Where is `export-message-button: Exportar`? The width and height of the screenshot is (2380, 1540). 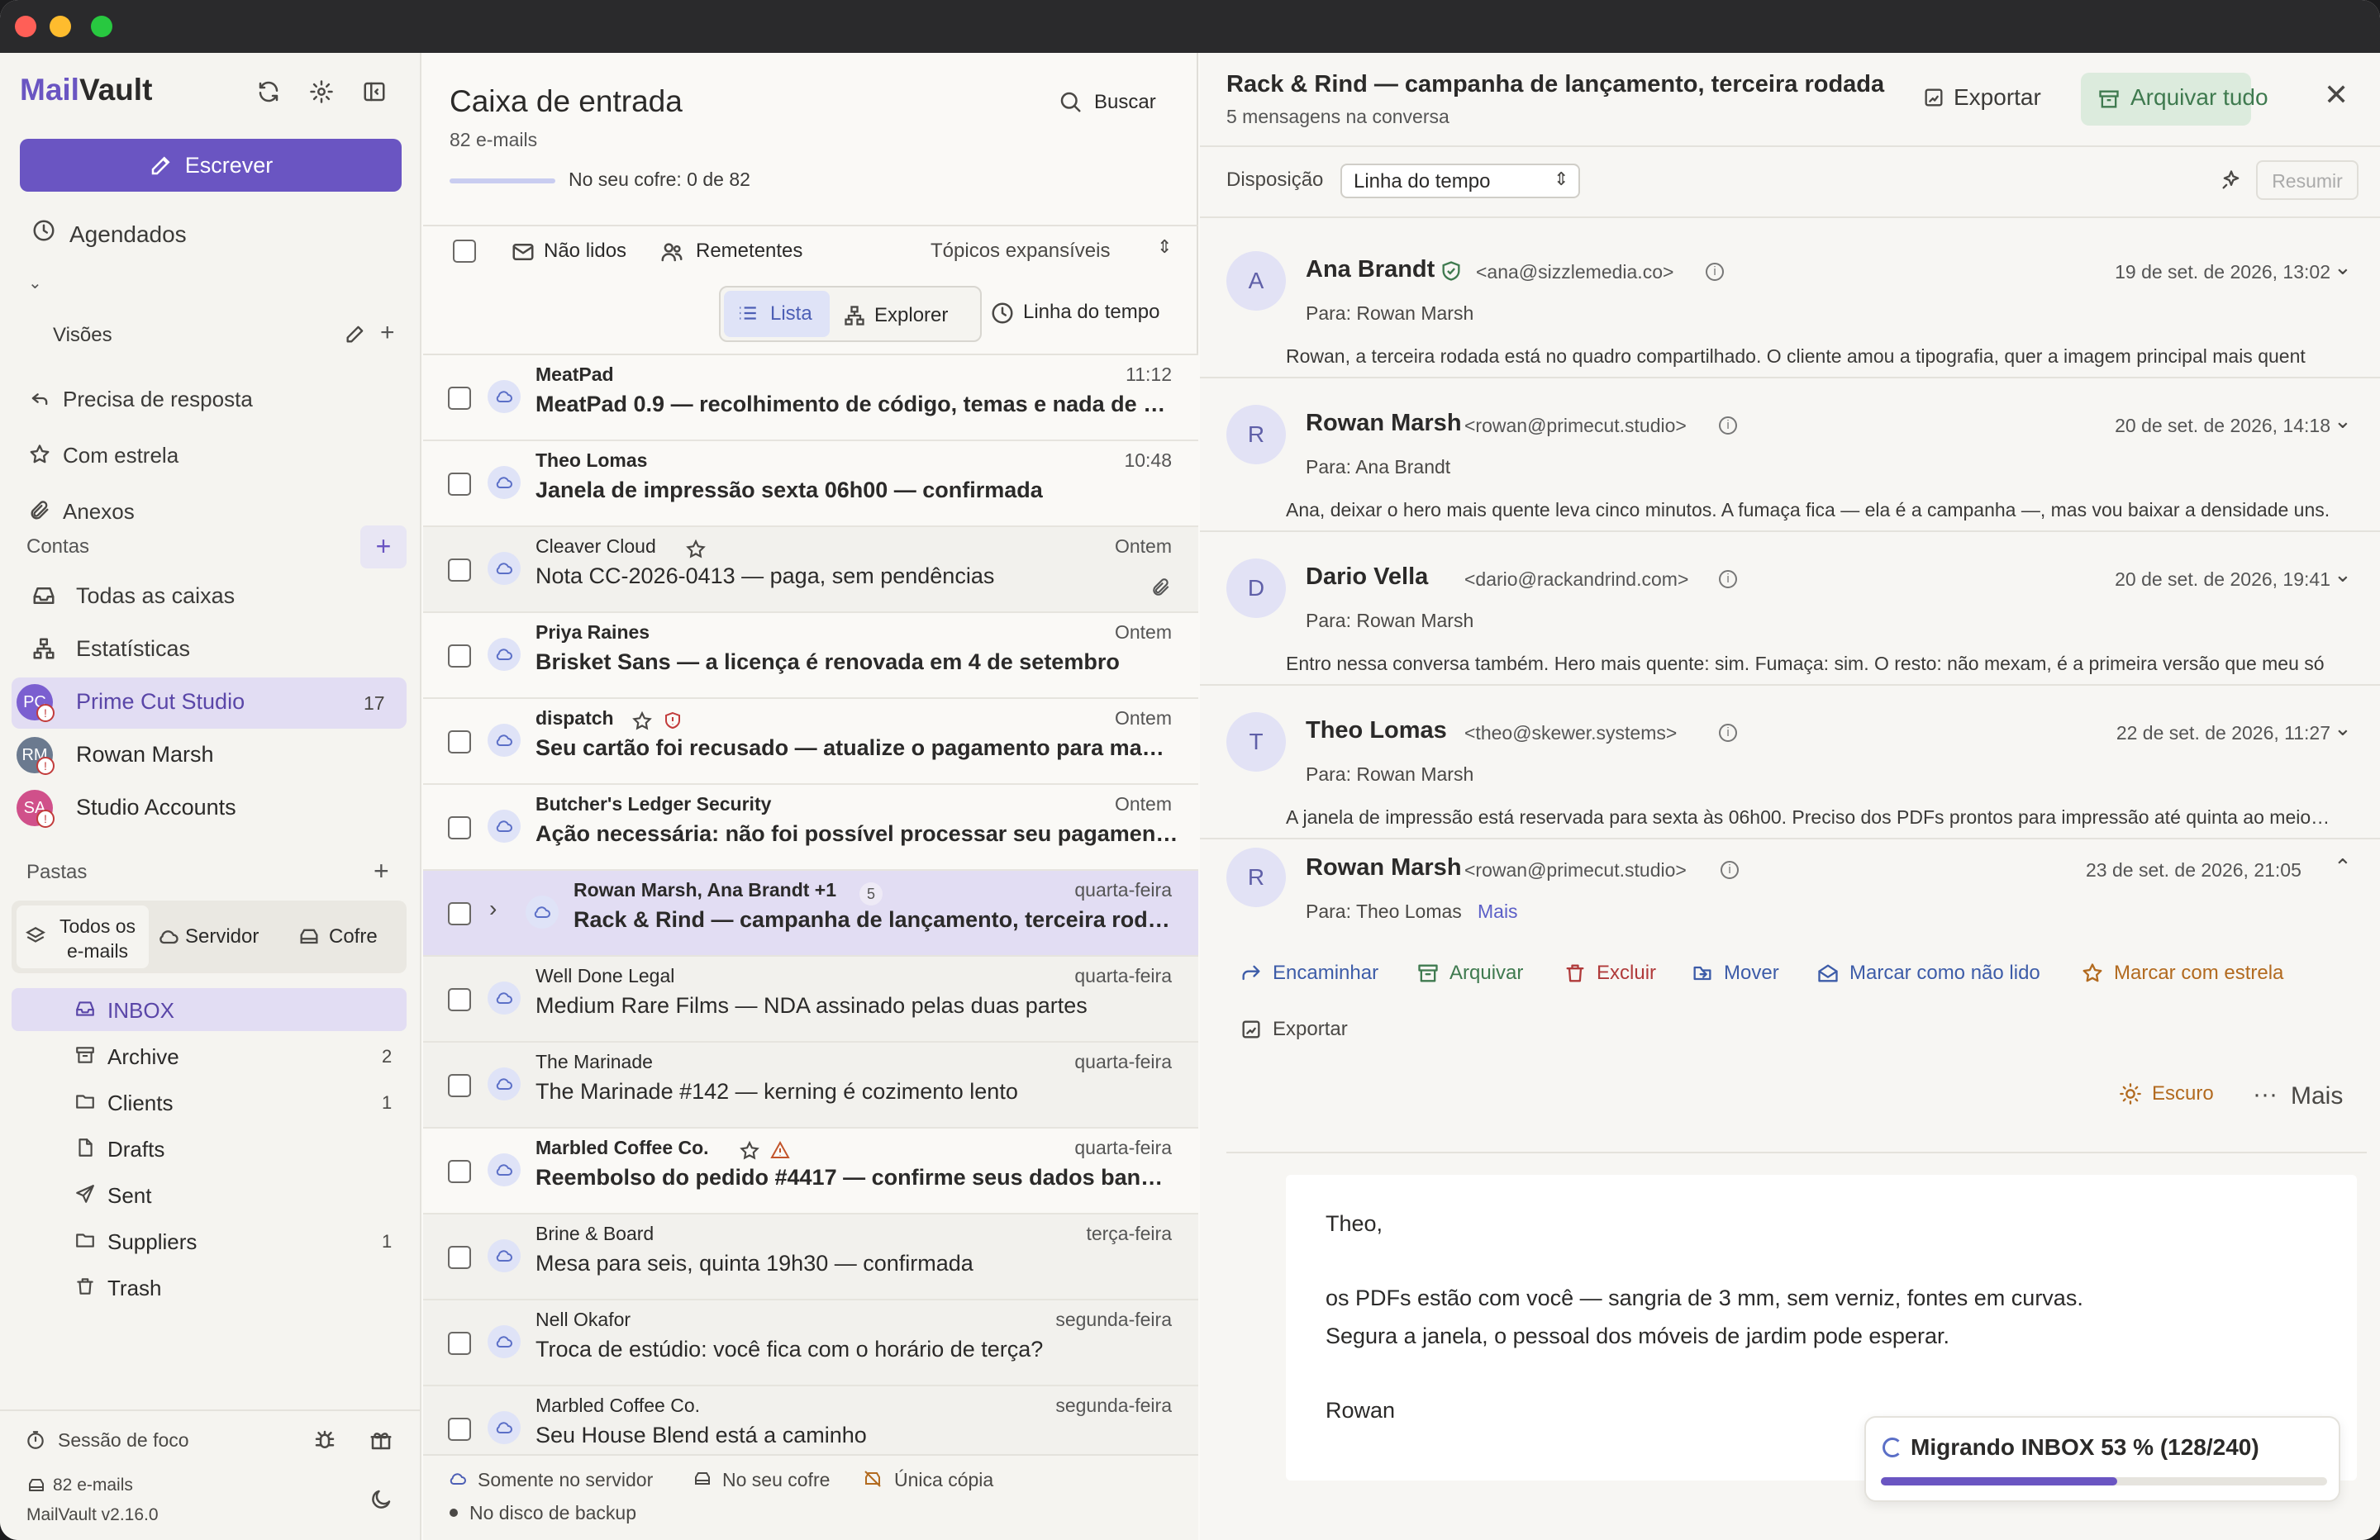
export-message-button: Exportar is located at coordinates (1294, 1029).